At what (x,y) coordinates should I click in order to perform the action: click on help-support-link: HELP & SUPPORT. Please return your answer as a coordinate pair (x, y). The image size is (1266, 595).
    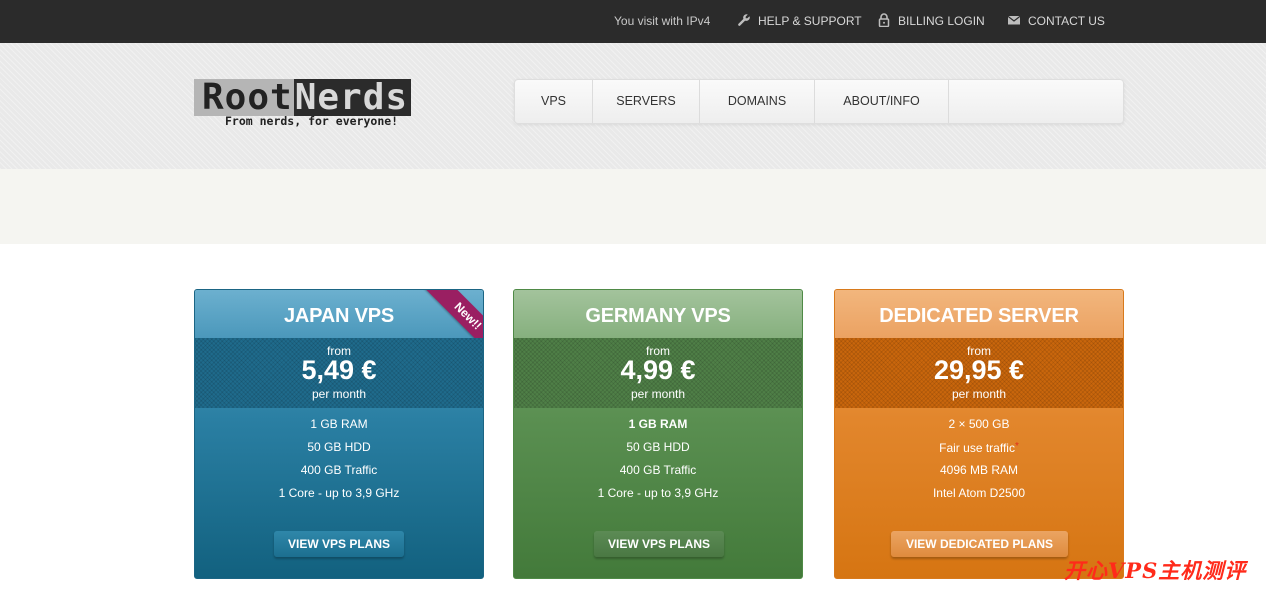
    Looking at the image, I should click on (799, 21).